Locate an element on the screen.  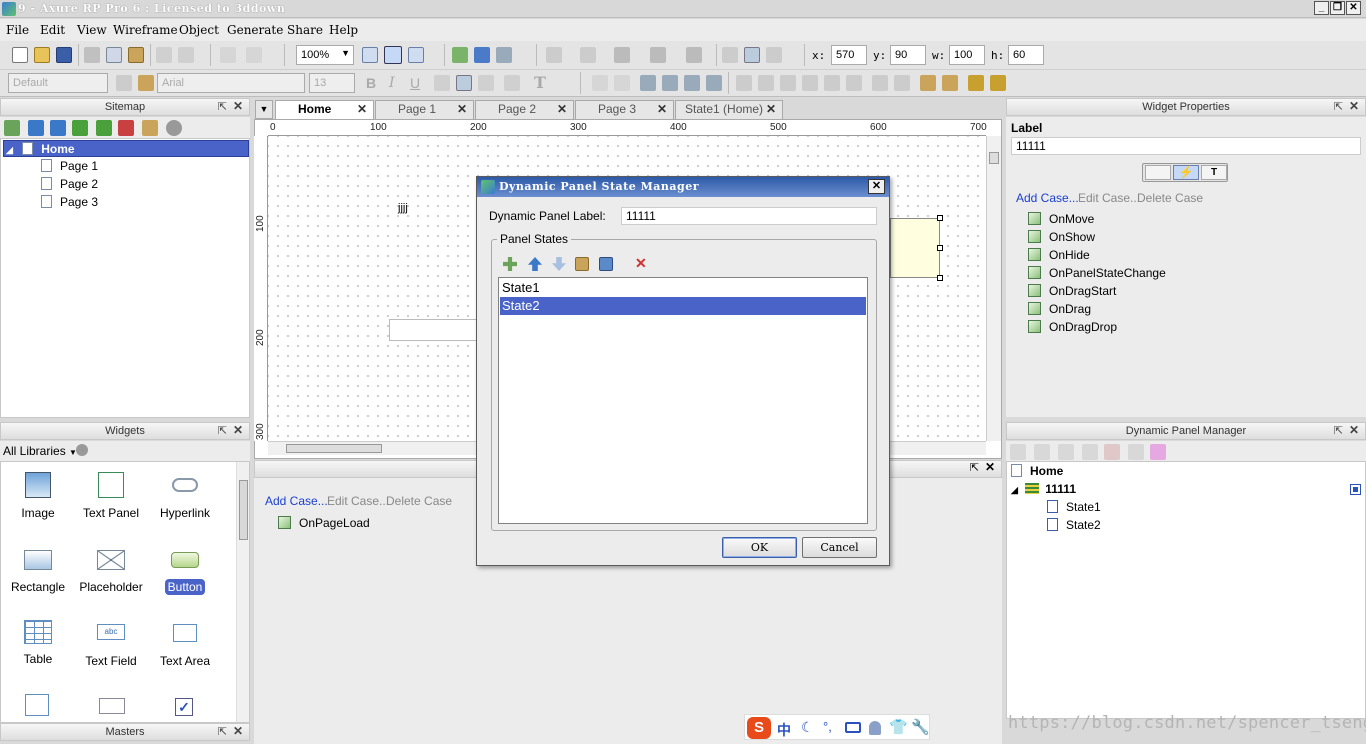
event-onpageload: OnPageLoad is located at coordinates (324, 523).